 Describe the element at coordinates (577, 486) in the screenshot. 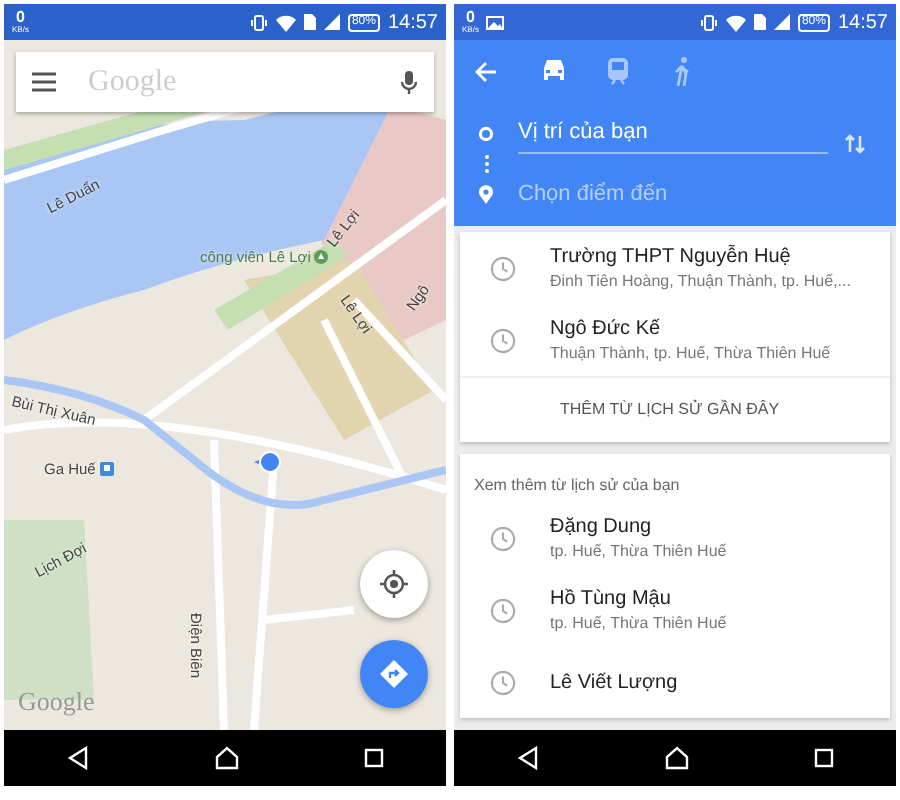

I see `history-heading: Xem thêm từ lịch sử của bạn` at that location.